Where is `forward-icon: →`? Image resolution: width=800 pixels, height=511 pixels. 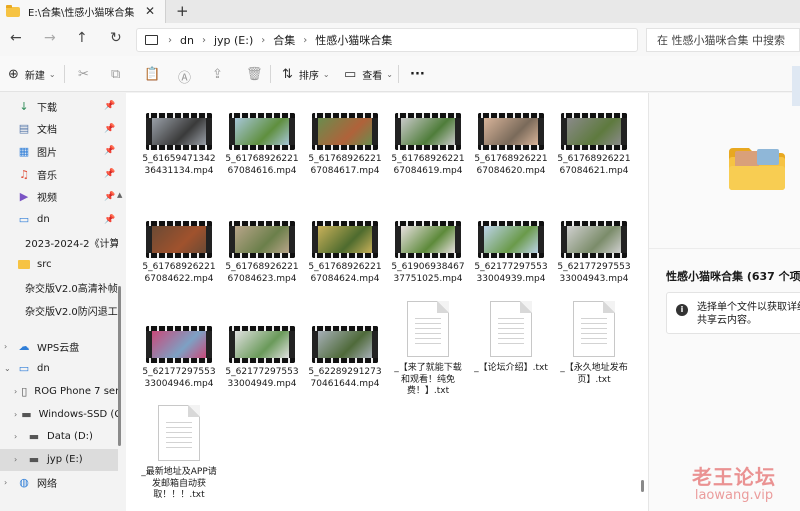 forward-icon: → is located at coordinates (50, 38).